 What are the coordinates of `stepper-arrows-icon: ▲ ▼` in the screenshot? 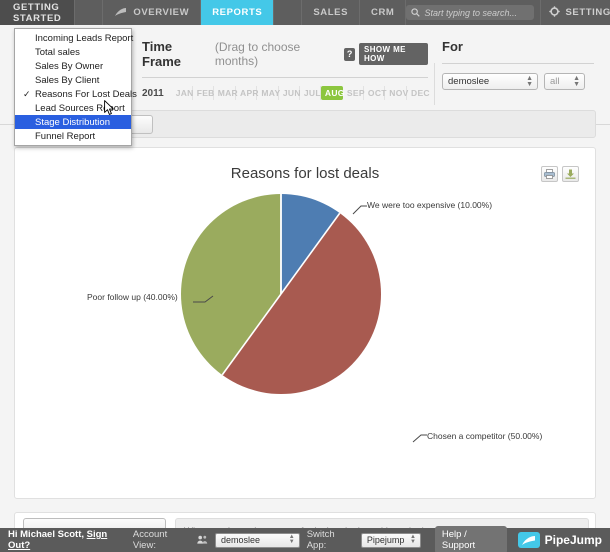 It's located at (529, 81).